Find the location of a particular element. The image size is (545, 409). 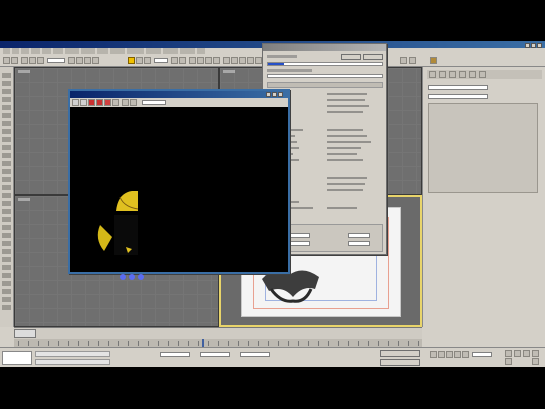

window-crossing-button is located at coordinates (95, 60).